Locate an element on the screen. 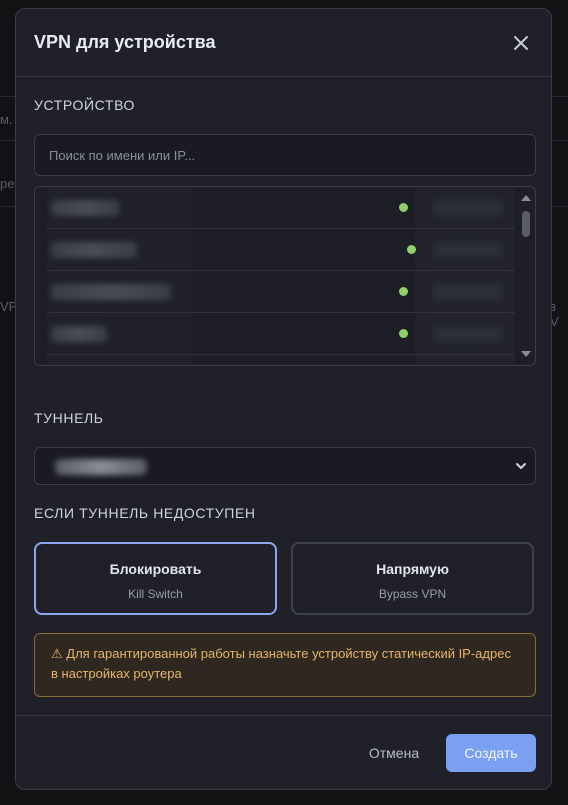 The height and width of the screenshot is (805, 568). background-text: м. is located at coordinates (6, 119).